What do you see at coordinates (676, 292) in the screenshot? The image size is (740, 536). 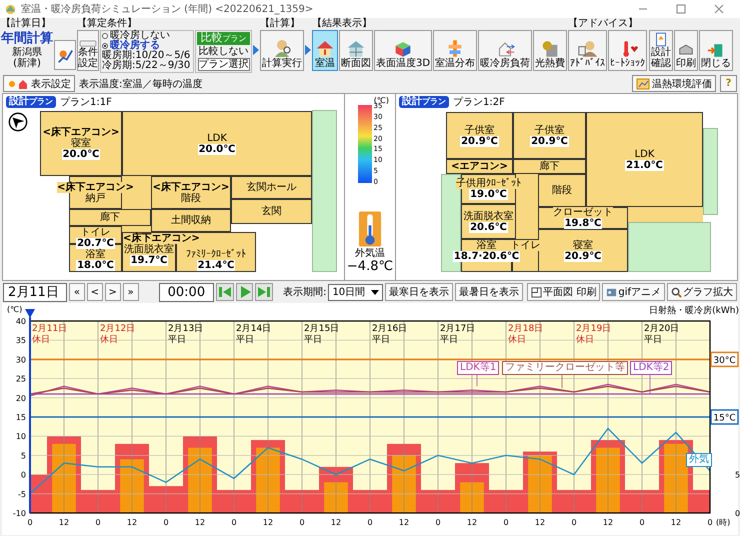 I see `search-icon` at bounding box center [676, 292].